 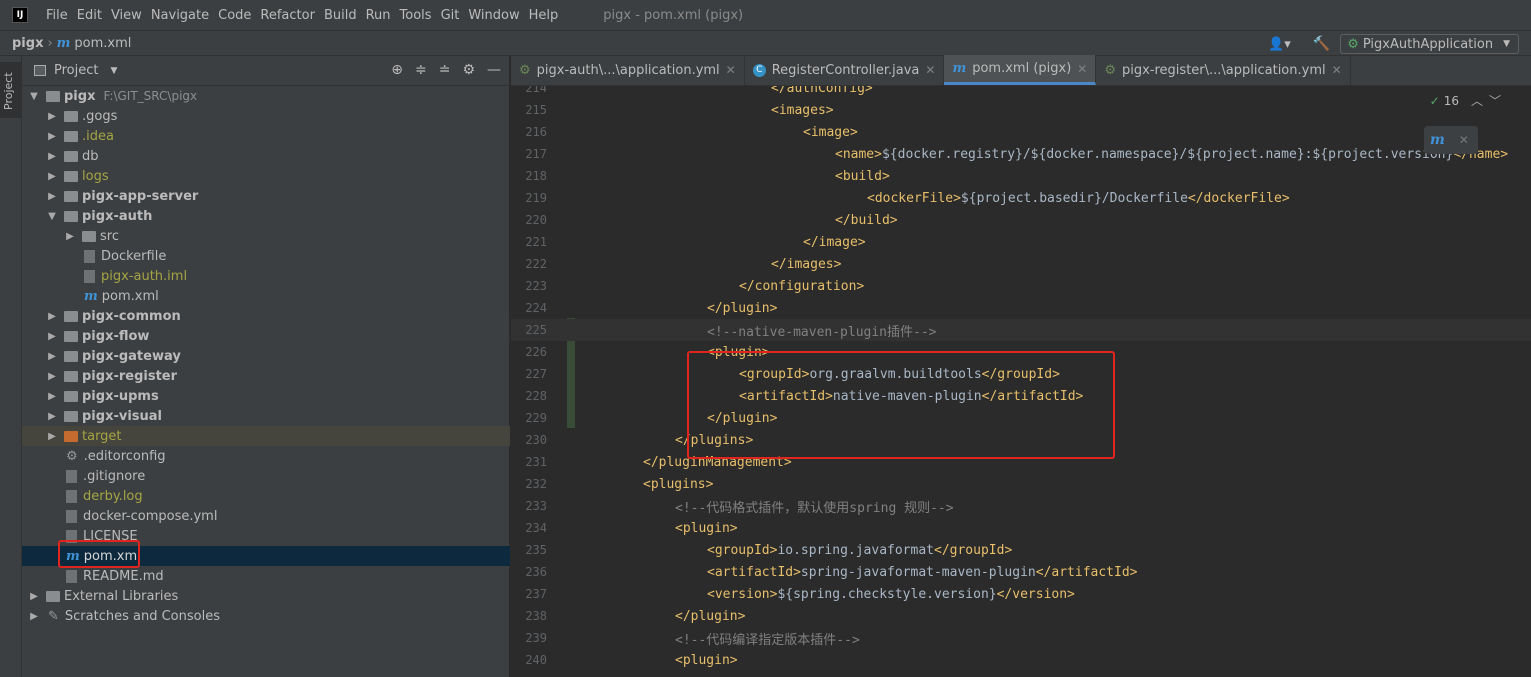 I want to click on breadcrumb-project: pigx, so click(x=27, y=43).